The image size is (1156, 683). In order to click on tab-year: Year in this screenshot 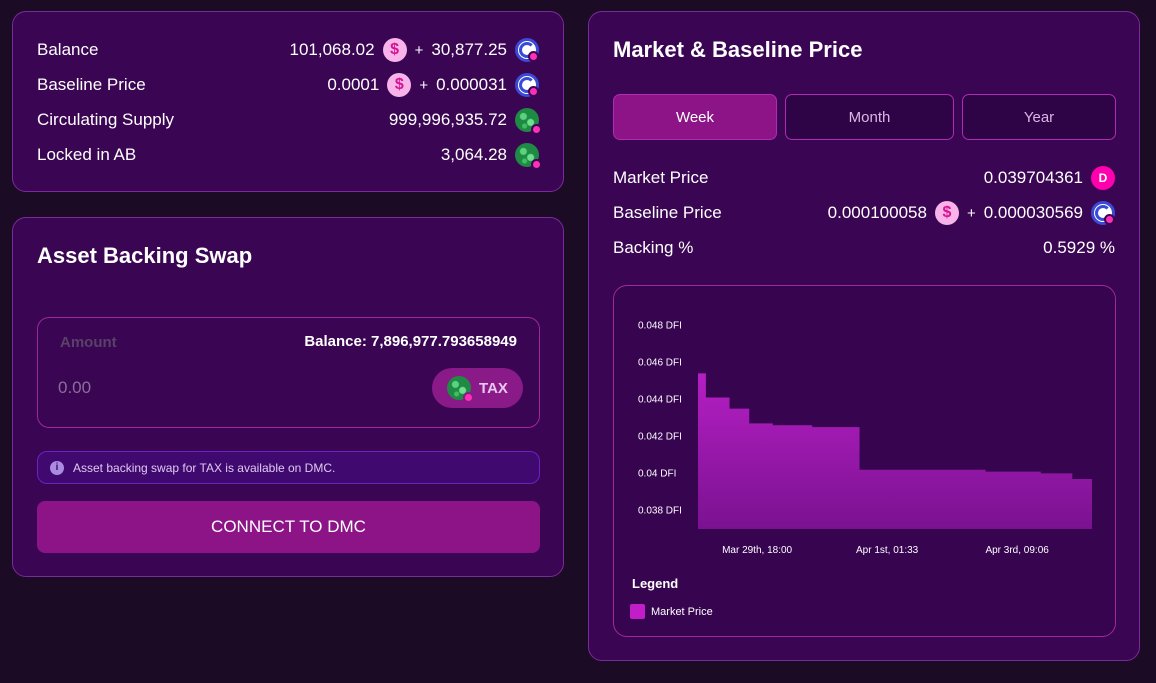, I will do `click(1039, 117)`.